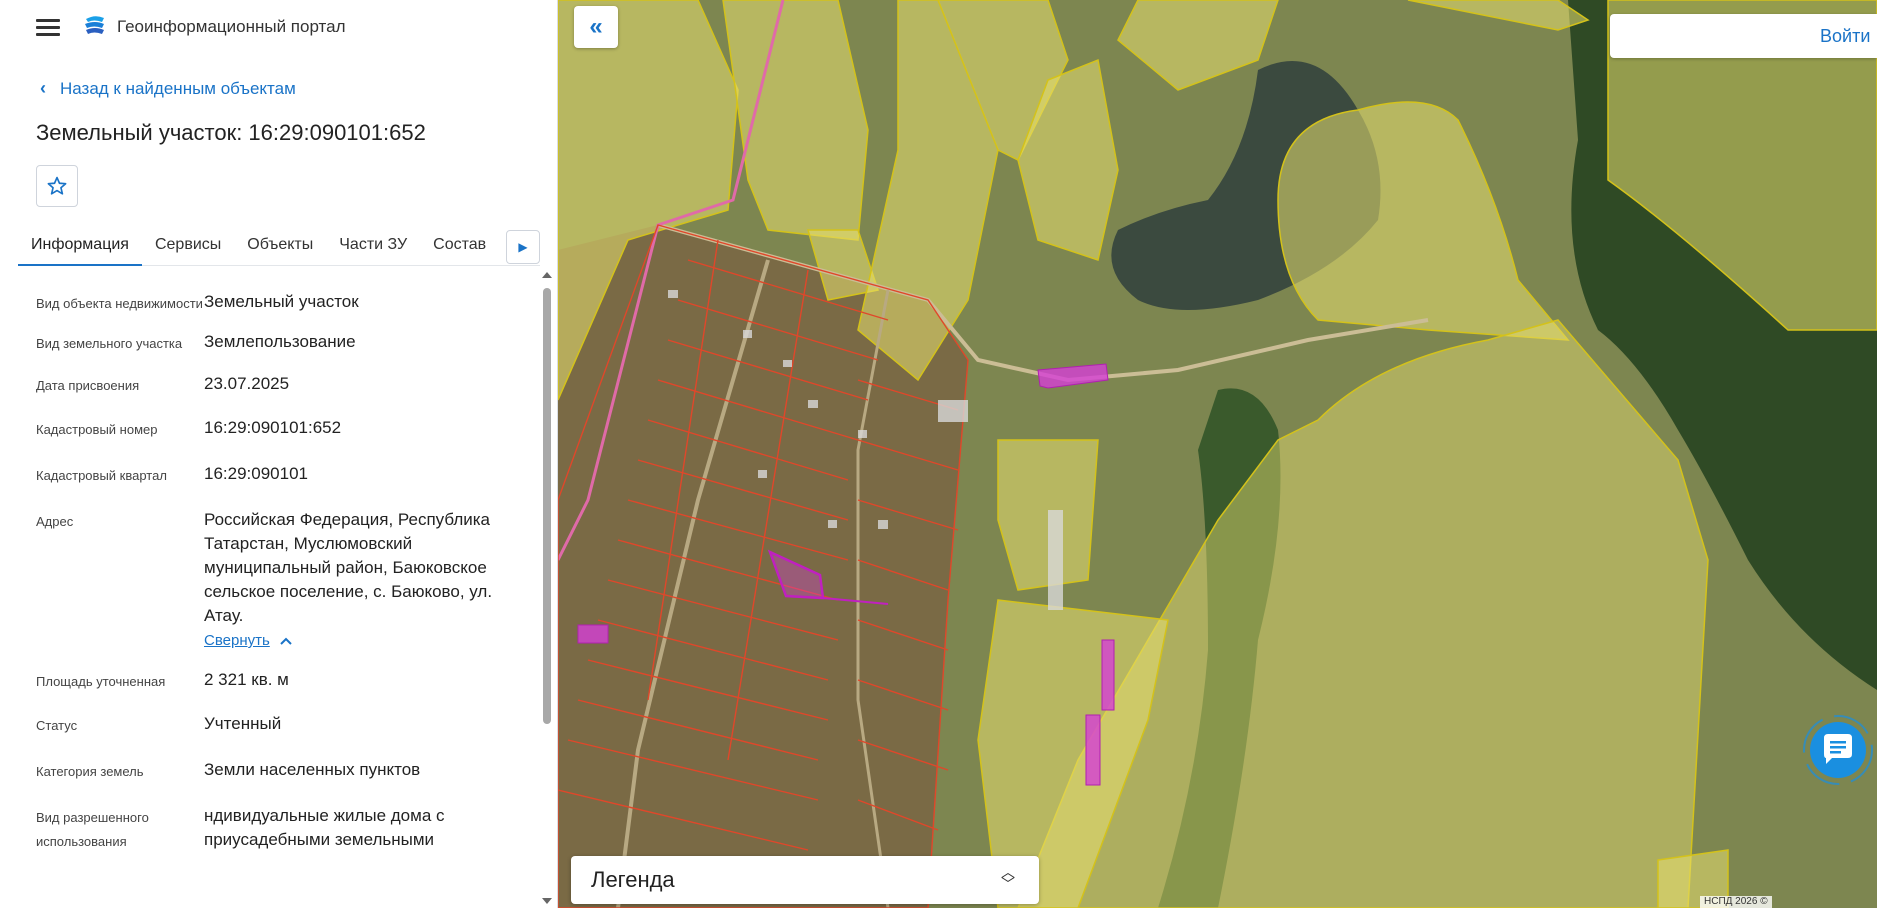  I want to click on triangle-right-icon: ▶, so click(523, 247).